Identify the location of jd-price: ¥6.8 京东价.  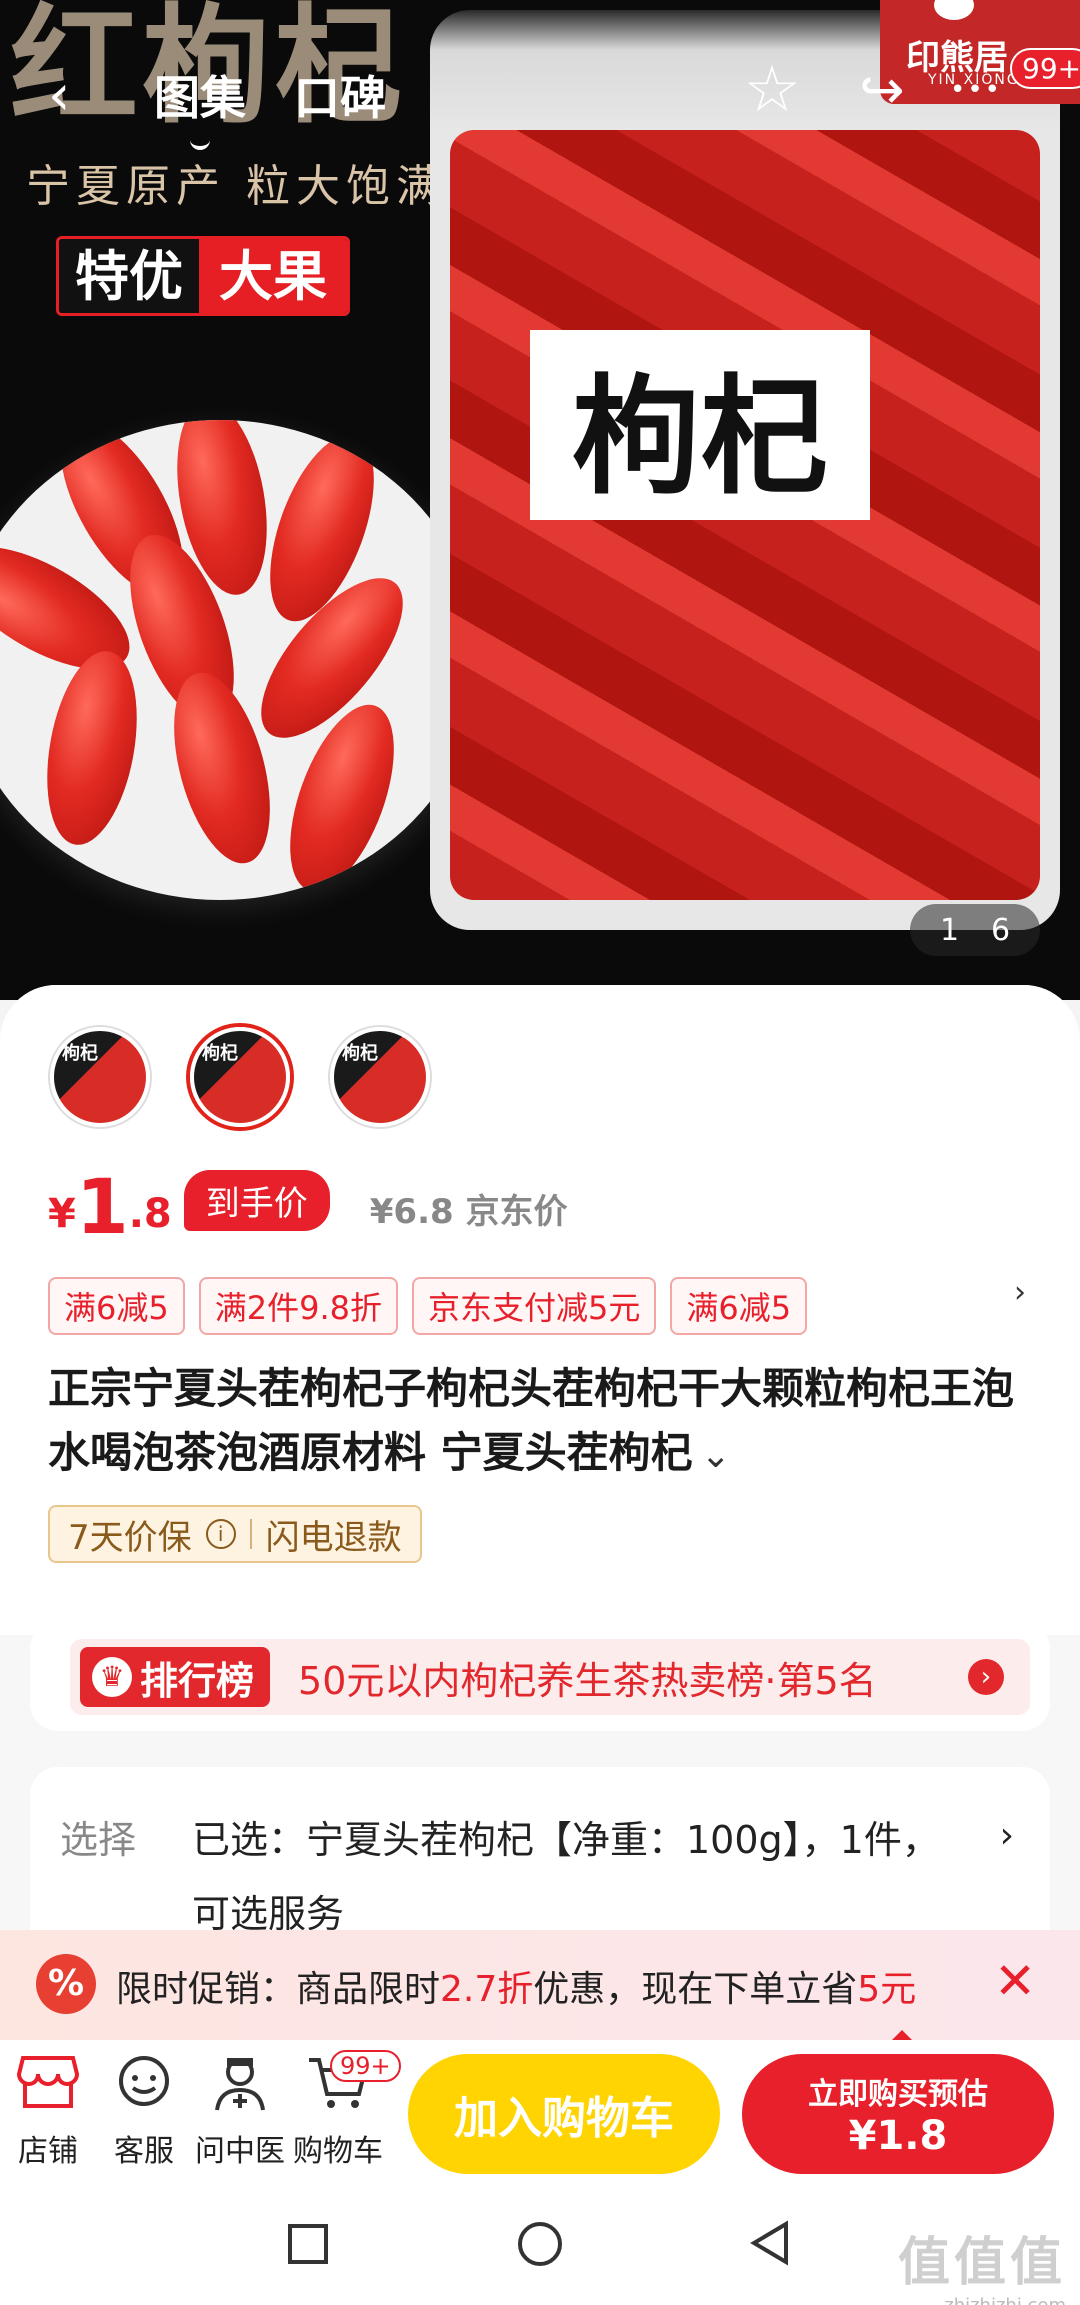
(468, 1212).